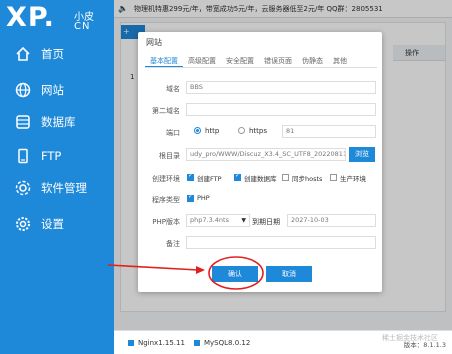  What do you see at coordinates (424, 345) in the screenshot?
I see `app-version: 版本：8.1.1.3` at bounding box center [424, 345].